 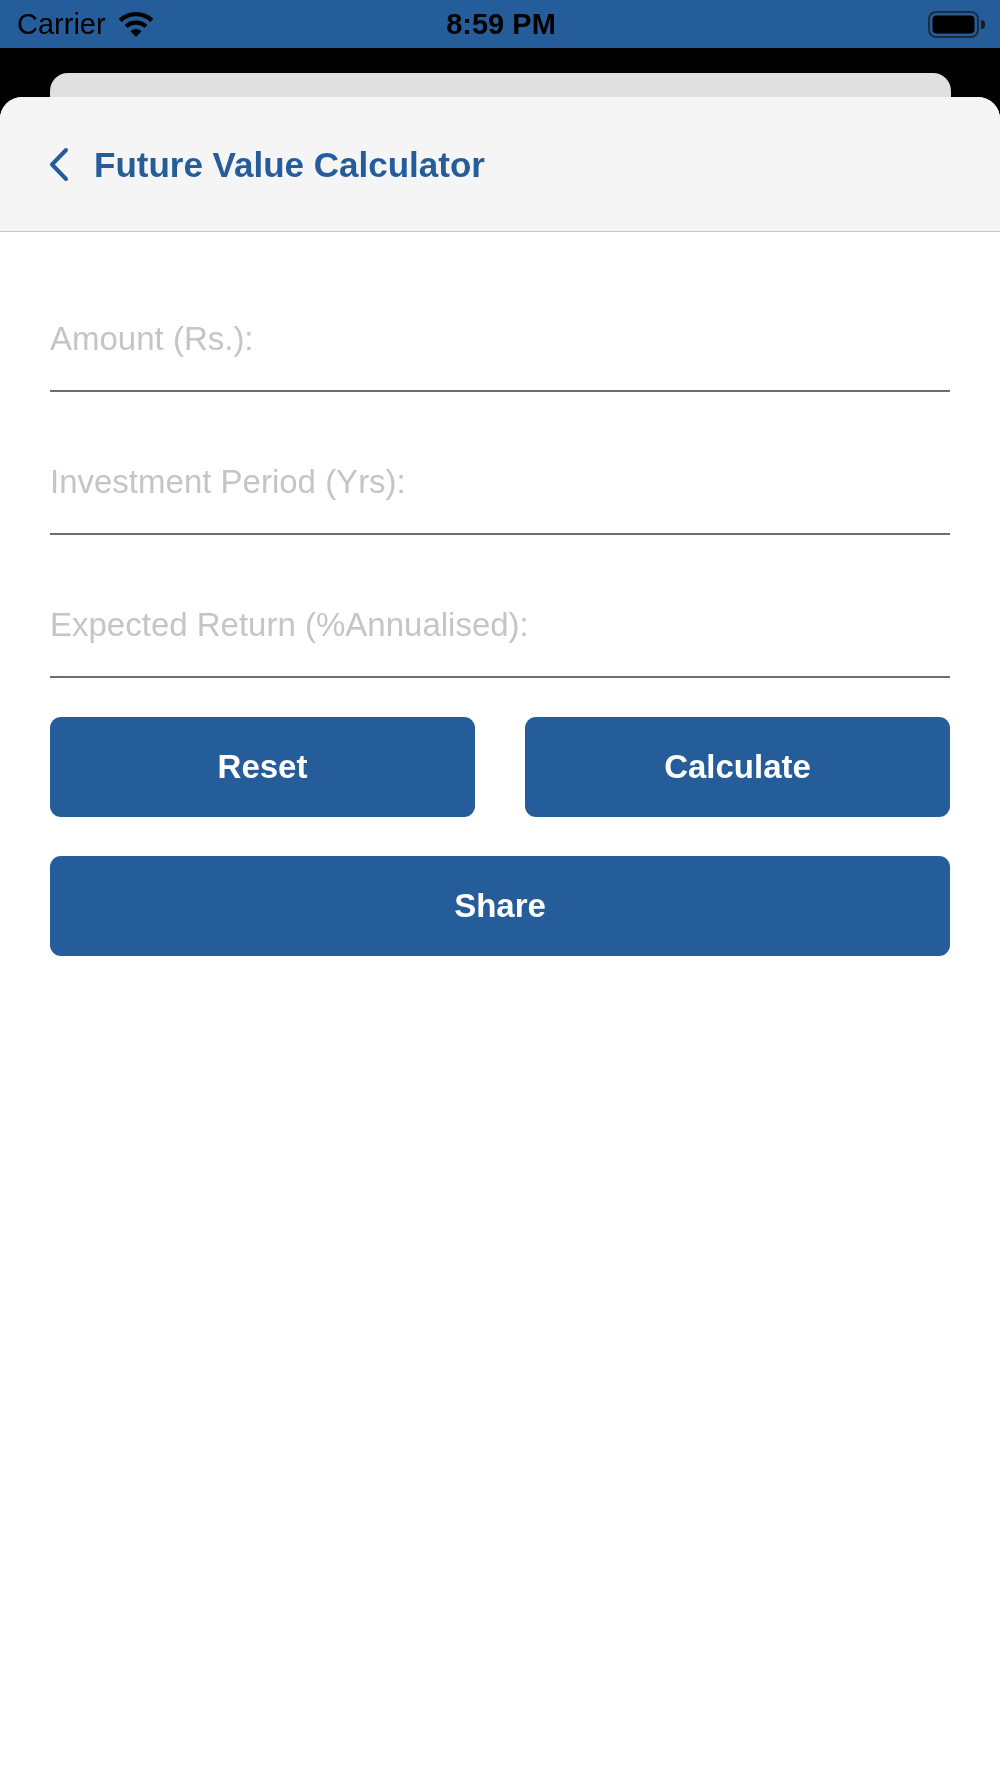 I want to click on back-icon, so click(x=58, y=164).